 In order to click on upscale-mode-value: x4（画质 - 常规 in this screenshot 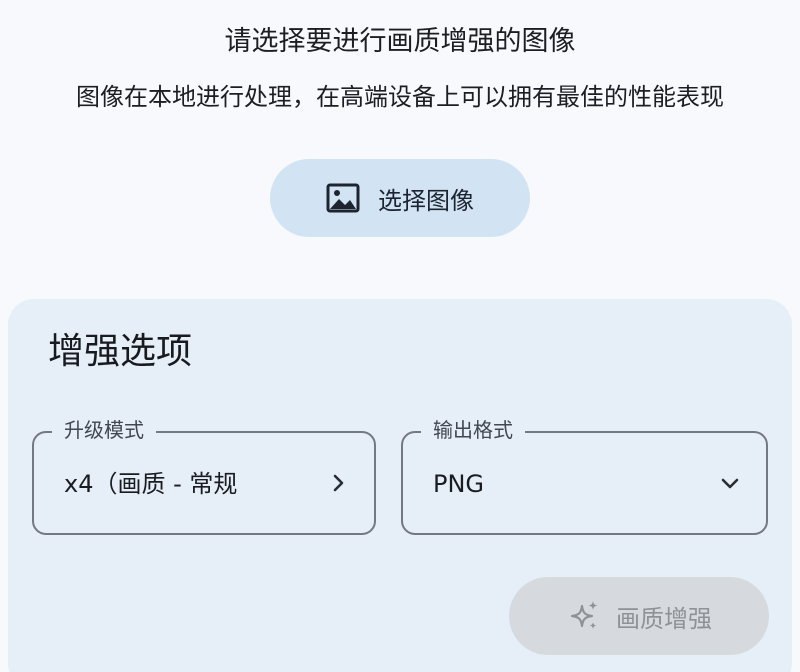, I will do `click(151, 484)`.